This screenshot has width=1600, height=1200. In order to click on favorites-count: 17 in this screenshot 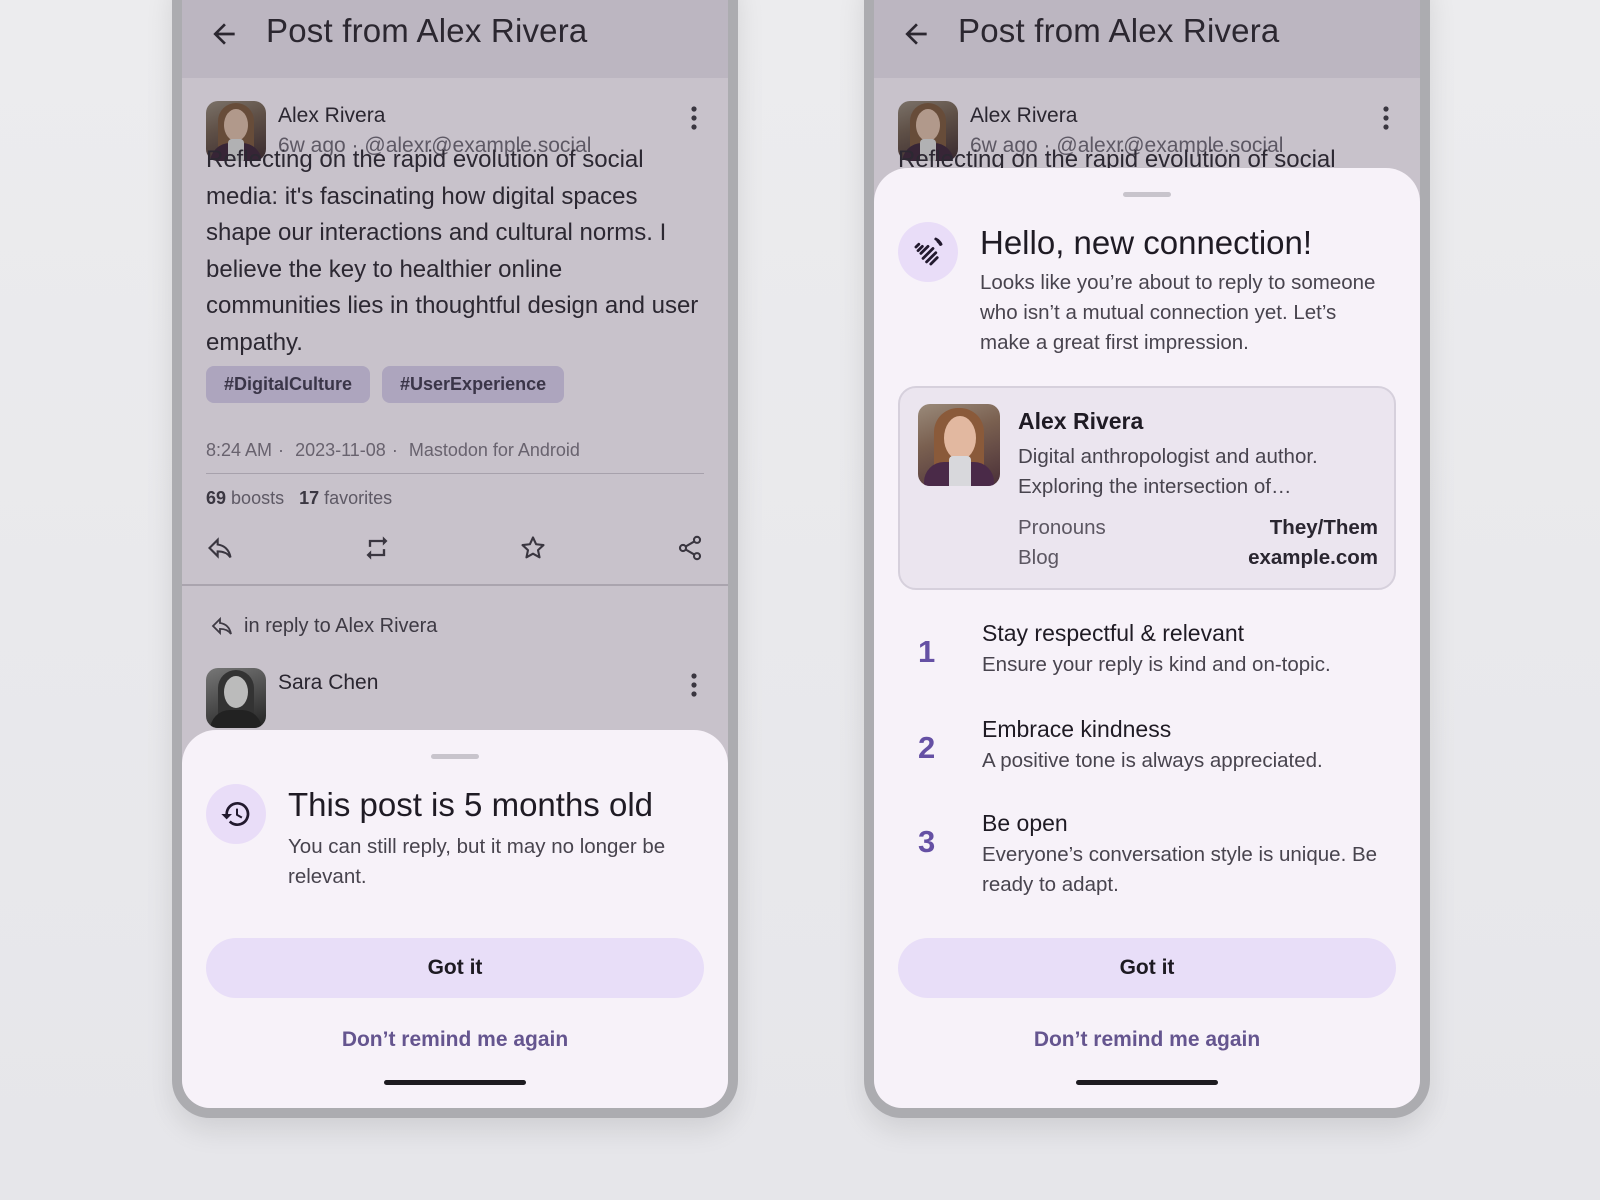, I will do `click(309, 498)`.